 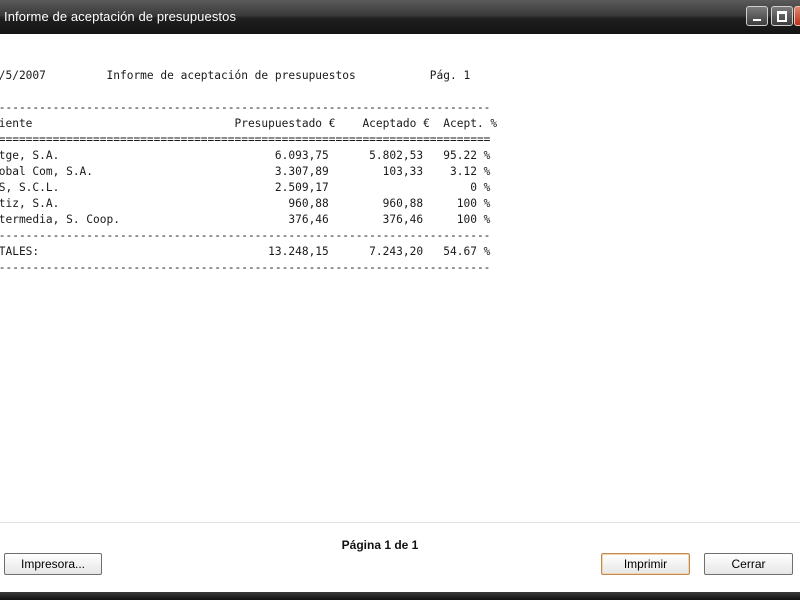 I want to click on close-button: Cerrar, so click(x=748, y=564).